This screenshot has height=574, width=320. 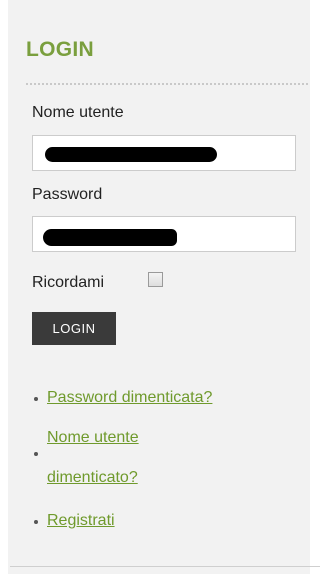 I want to click on username-field, so click(x=164, y=153).